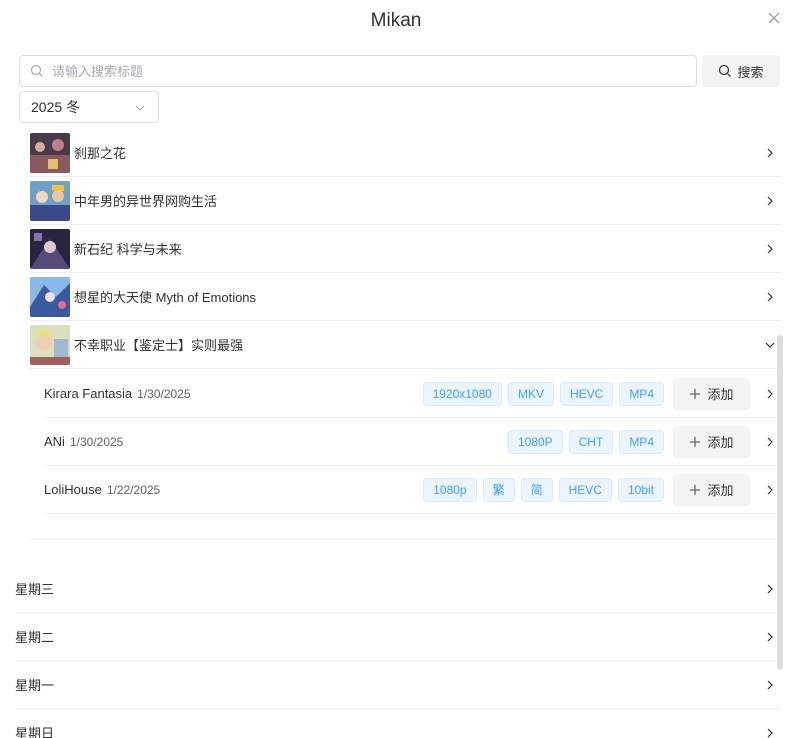 The width and height of the screenshot is (792, 738). Describe the element at coordinates (462, 393) in the screenshot. I see `resource-tag: 1920x1080` at that location.